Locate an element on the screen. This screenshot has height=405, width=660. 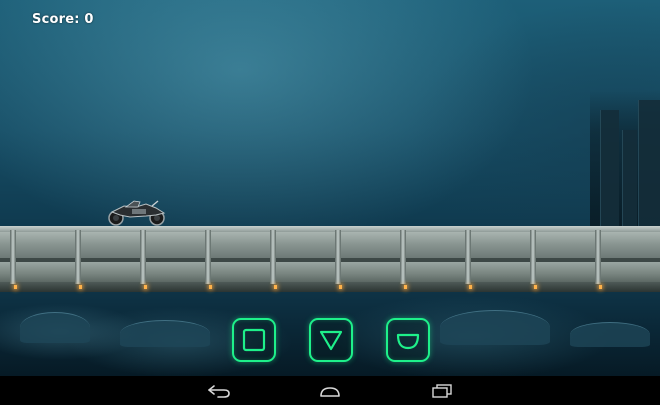
action-button-square is located at coordinates (254, 340).